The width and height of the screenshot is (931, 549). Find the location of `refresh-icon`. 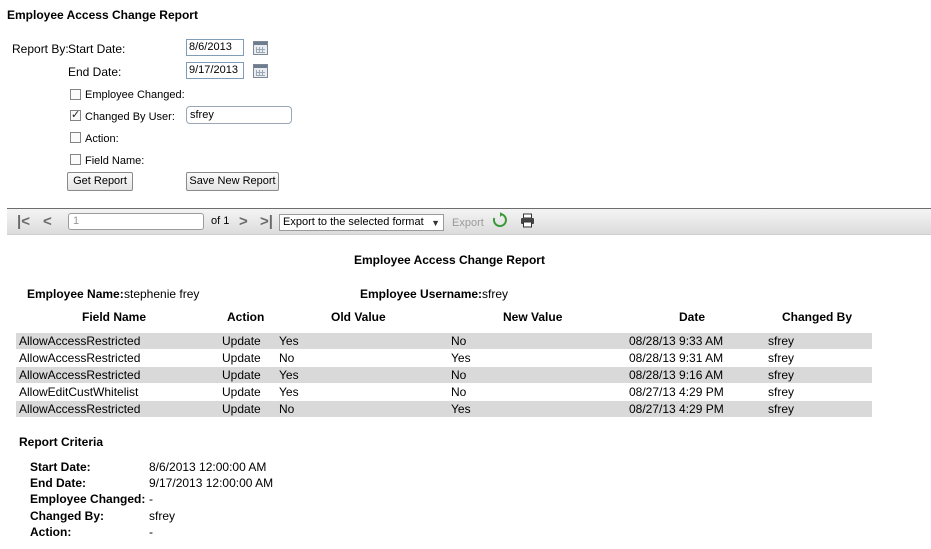

refresh-icon is located at coordinates (500, 221).